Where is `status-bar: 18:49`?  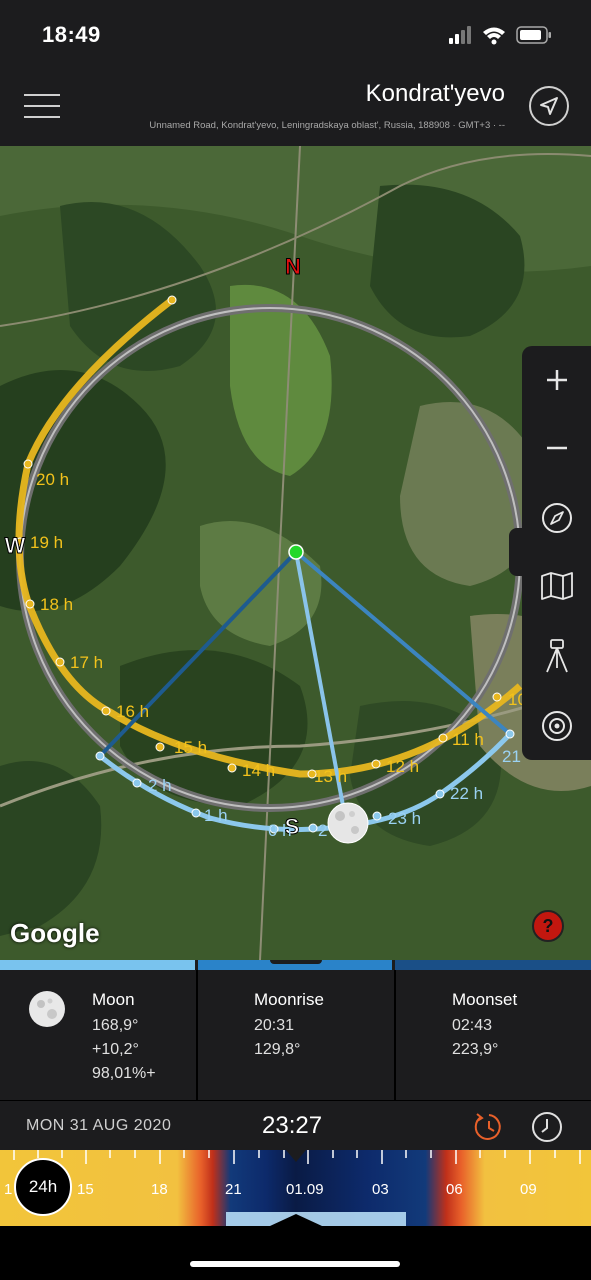 status-bar: 18:49 is located at coordinates (295, 35).